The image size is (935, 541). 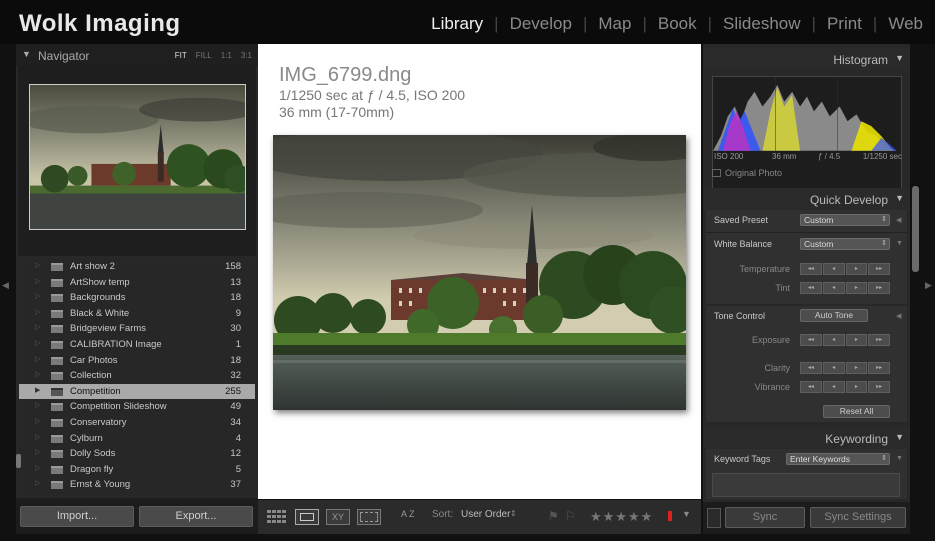 I want to click on histogram-graph, so click(x=807, y=136).